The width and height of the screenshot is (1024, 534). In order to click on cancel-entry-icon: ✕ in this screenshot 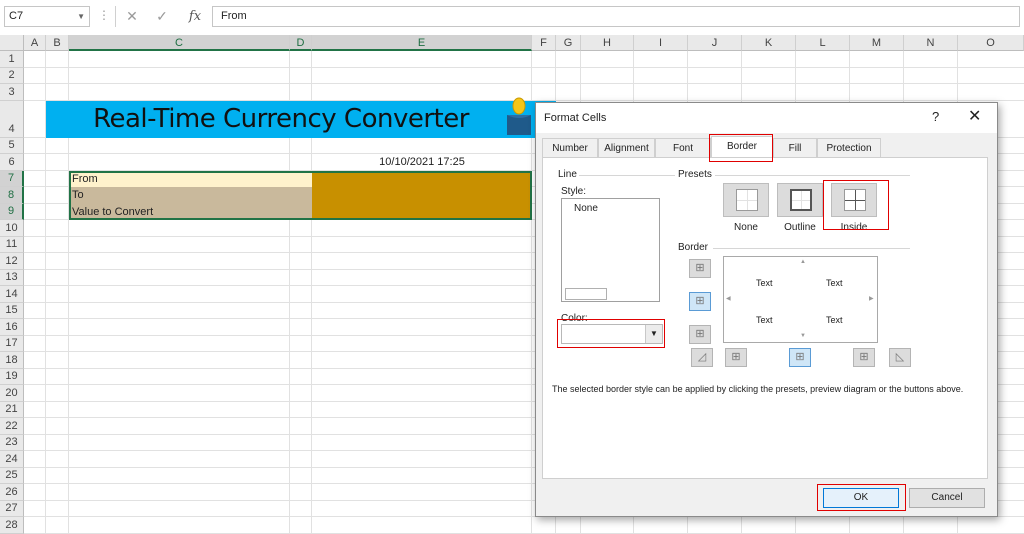, I will do `click(132, 16)`.